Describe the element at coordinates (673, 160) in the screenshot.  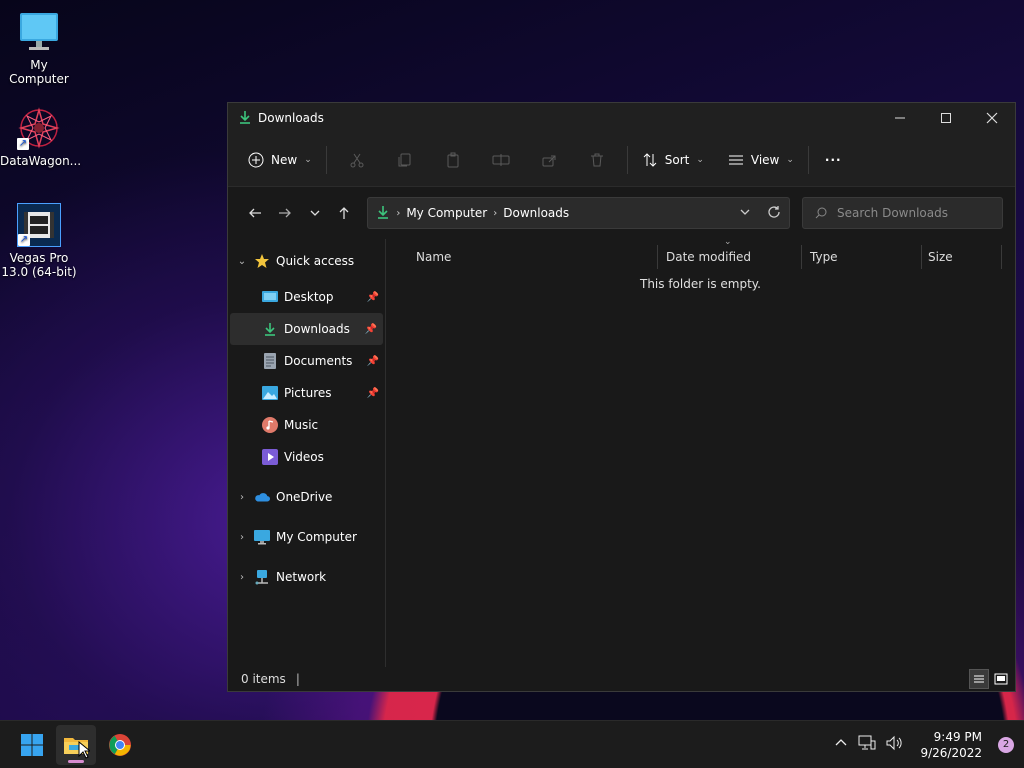
I see `sort-button: Sort ⌄` at that location.